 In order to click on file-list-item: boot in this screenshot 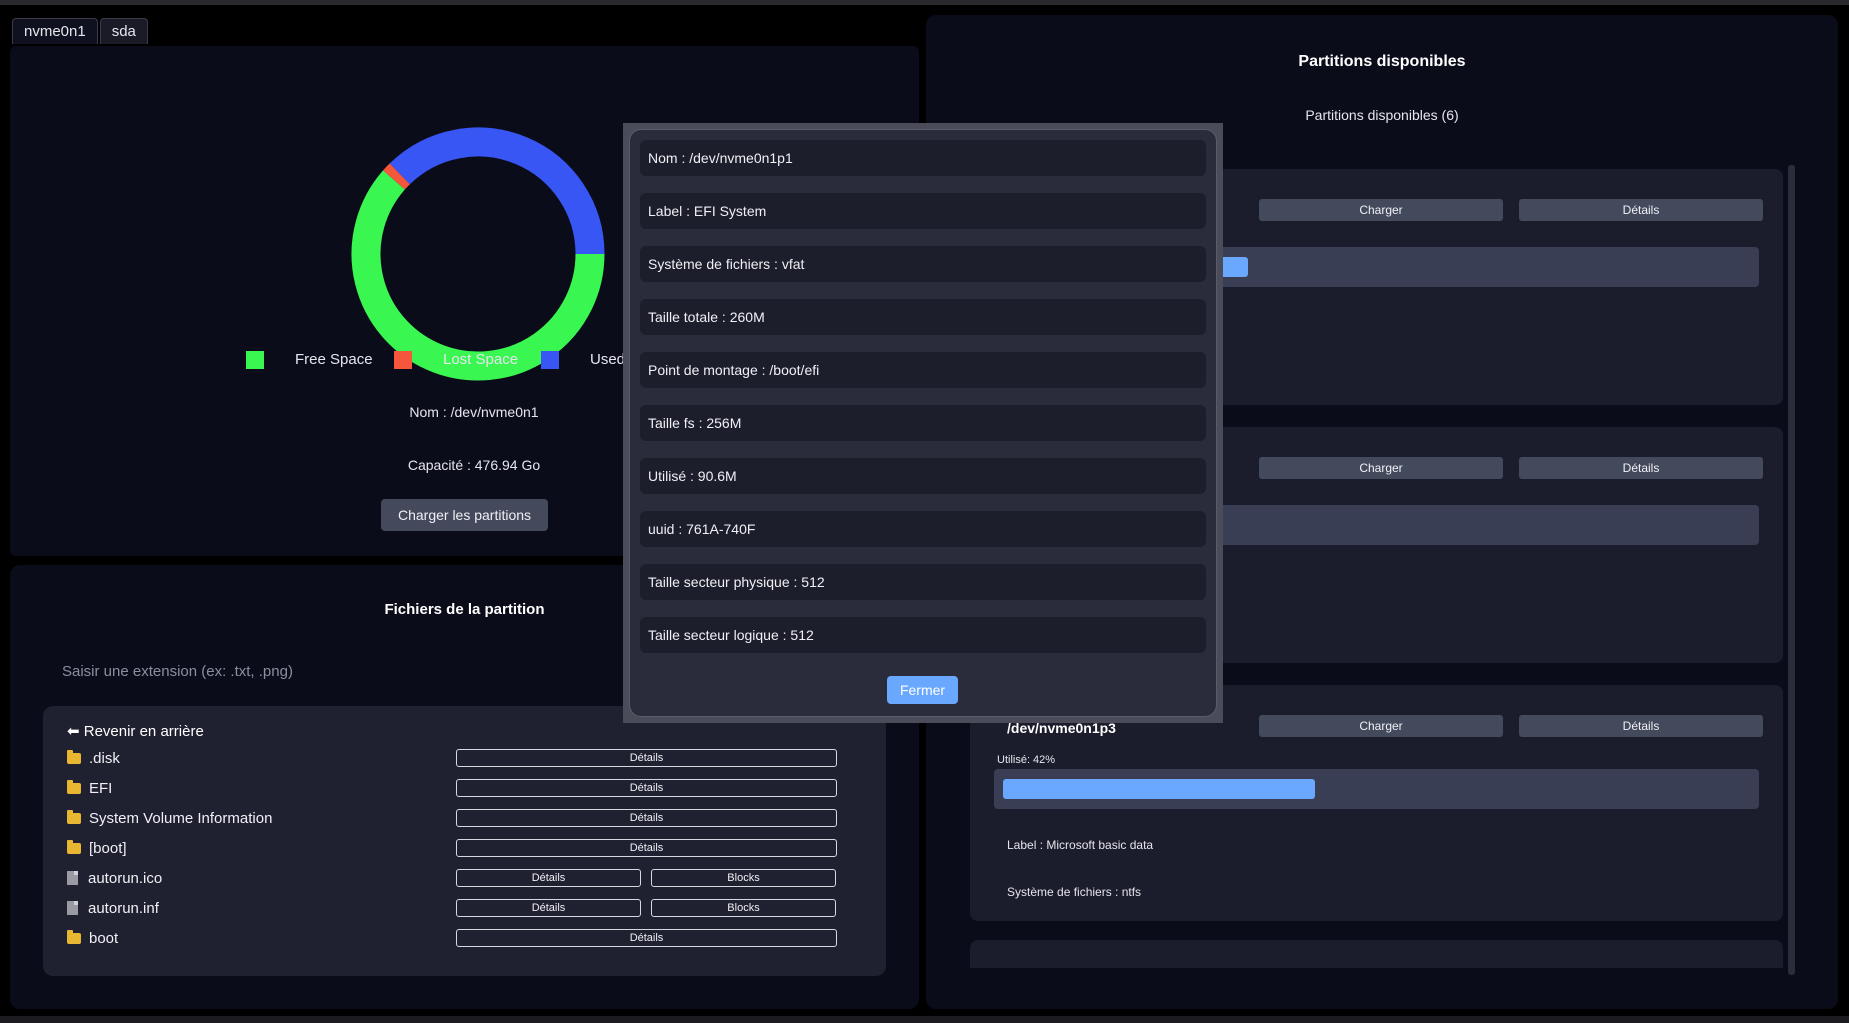, I will do `click(92, 938)`.